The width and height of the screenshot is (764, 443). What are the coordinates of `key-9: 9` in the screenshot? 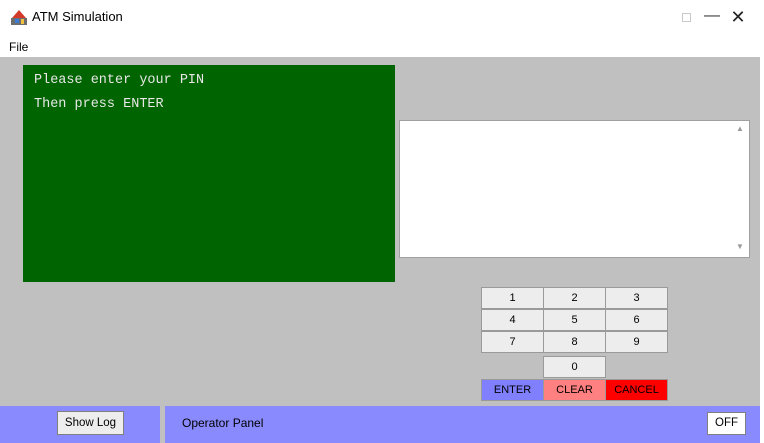 It's located at (636, 342).